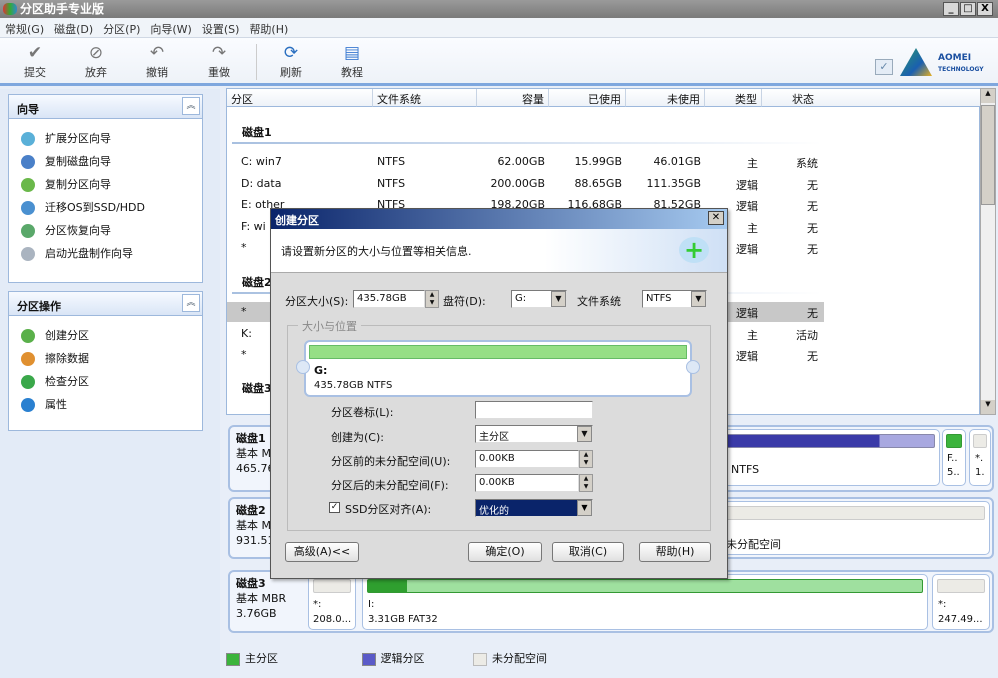 This screenshot has width=998, height=678. I want to click on menu-help: 帮助(H), so click(268, 29).